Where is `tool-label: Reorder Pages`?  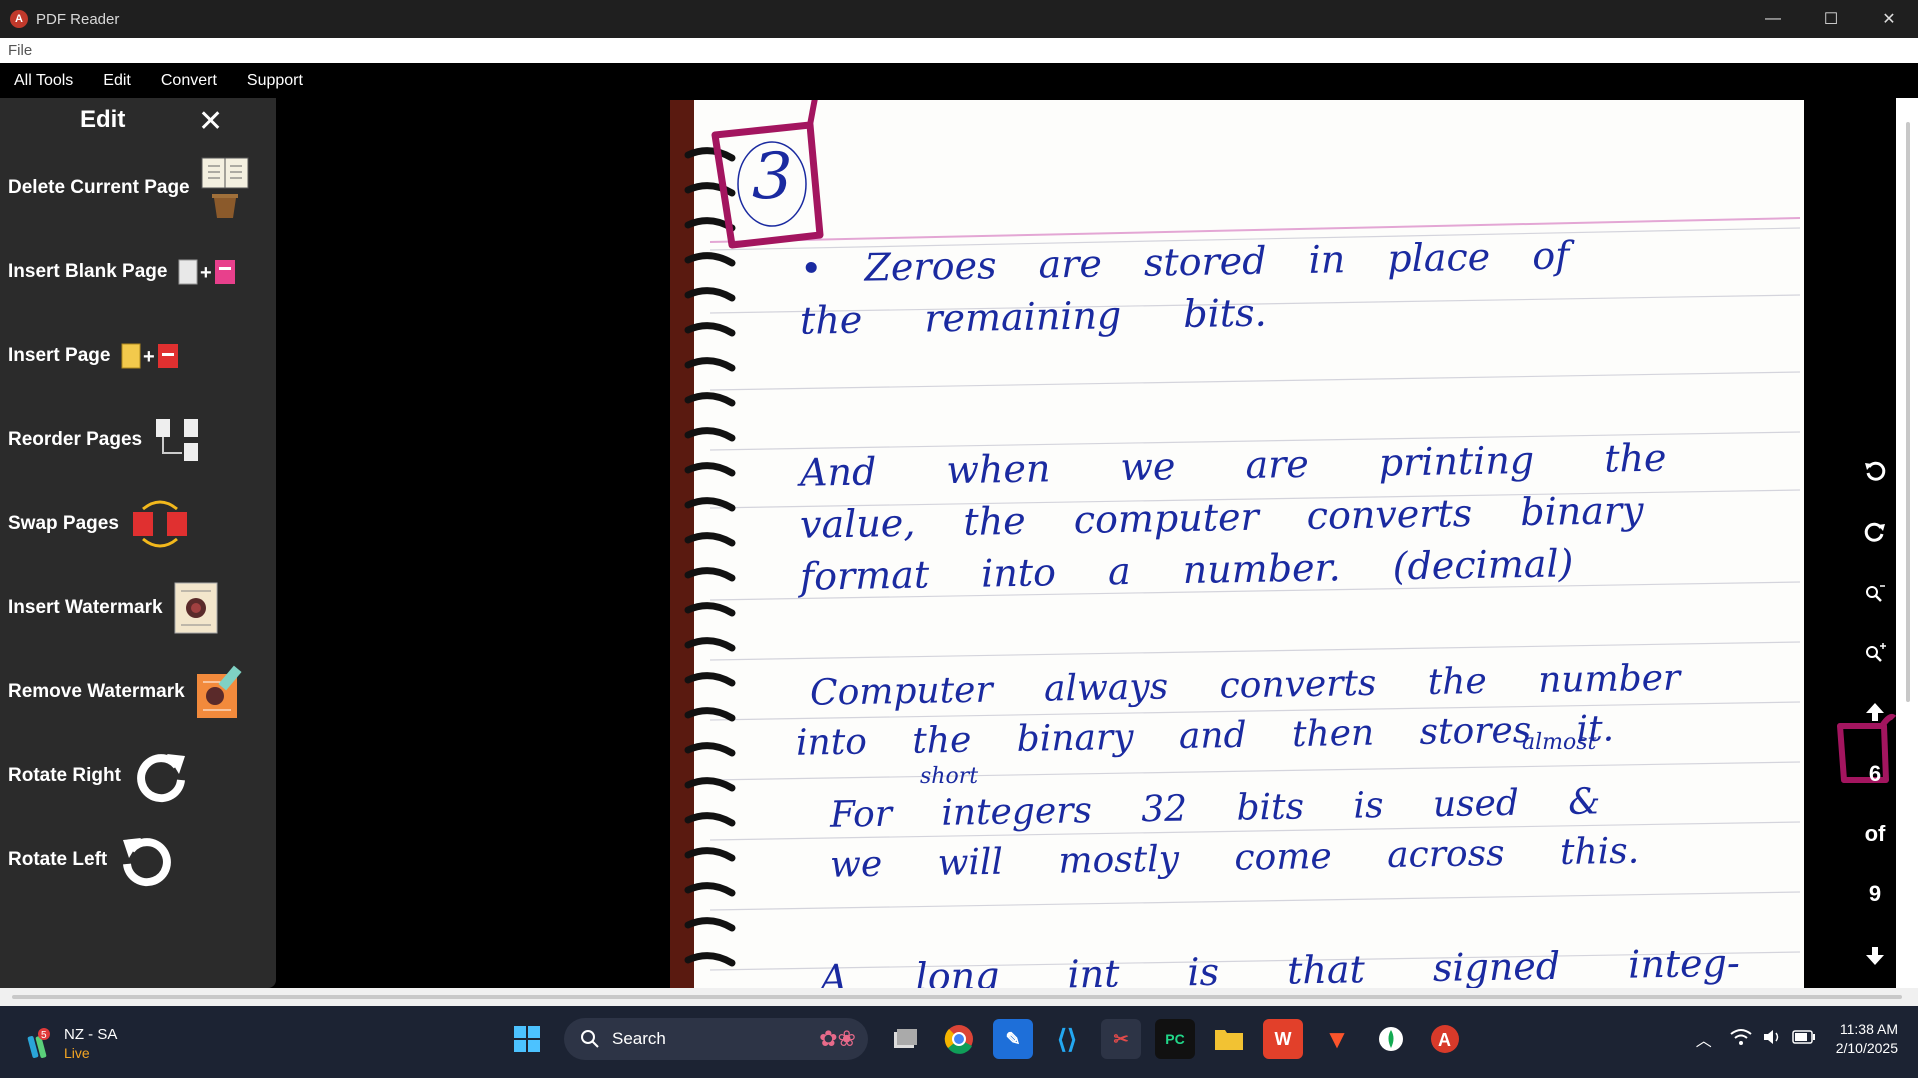
tool-label: Reorder Pages is located at coordinates (75, 439).